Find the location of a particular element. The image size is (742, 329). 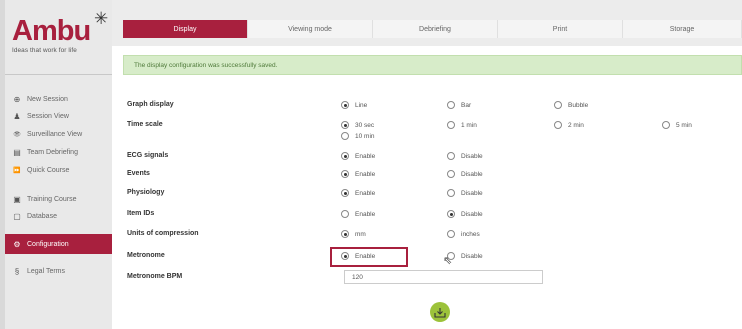

radio-graph-bubble: Bubble is located at coordinates (571, 105).